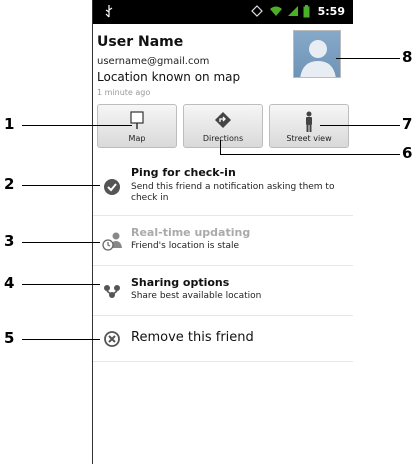 This screenshot has width=416, height=464. What do you see at coordinates (9, 241) in the screenshot?
I see `callout-3: 3` at bounding box center [9, 241].